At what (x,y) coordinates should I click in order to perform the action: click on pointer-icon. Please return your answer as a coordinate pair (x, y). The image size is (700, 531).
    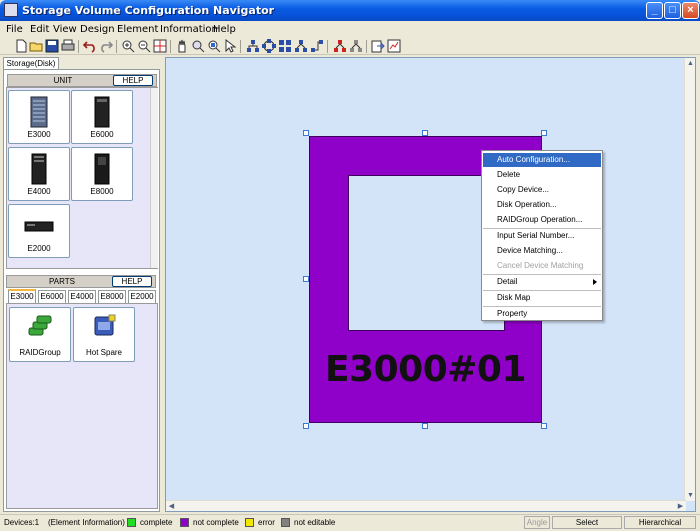
    Looking at the image, I should click on (230, 46).